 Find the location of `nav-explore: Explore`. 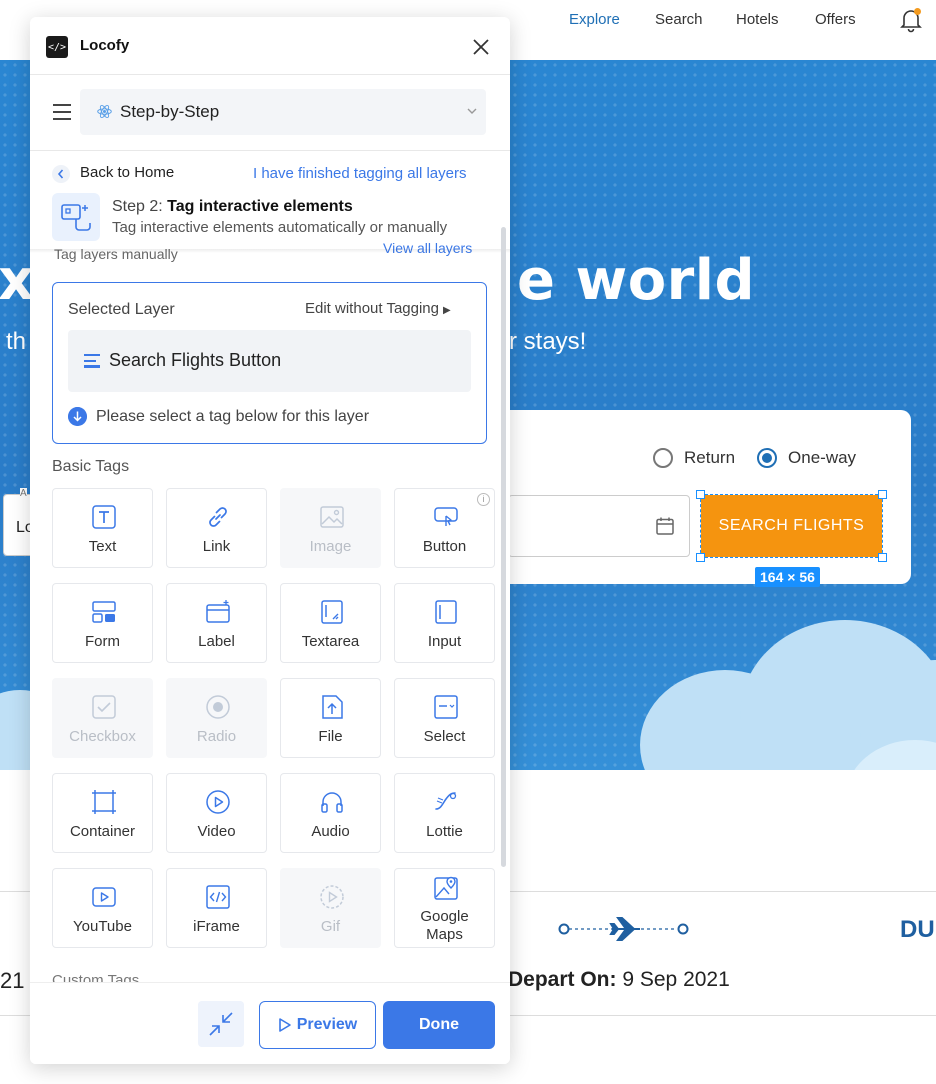

nav-explore: Explore is located at coordinates (594, 19).